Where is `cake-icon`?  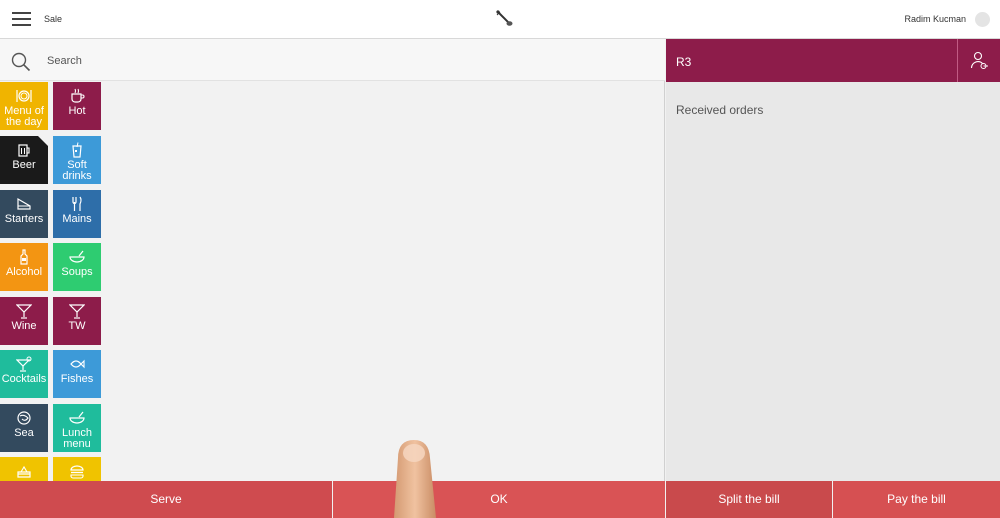 cake-icon is located at coordinates (24, 471).